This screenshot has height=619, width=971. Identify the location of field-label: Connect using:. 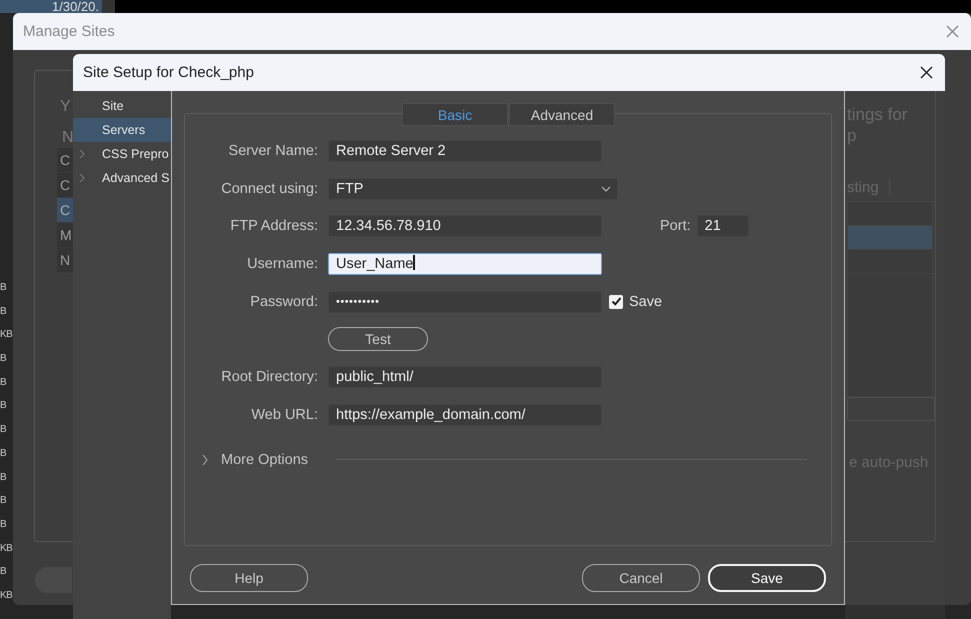
(269, 188).